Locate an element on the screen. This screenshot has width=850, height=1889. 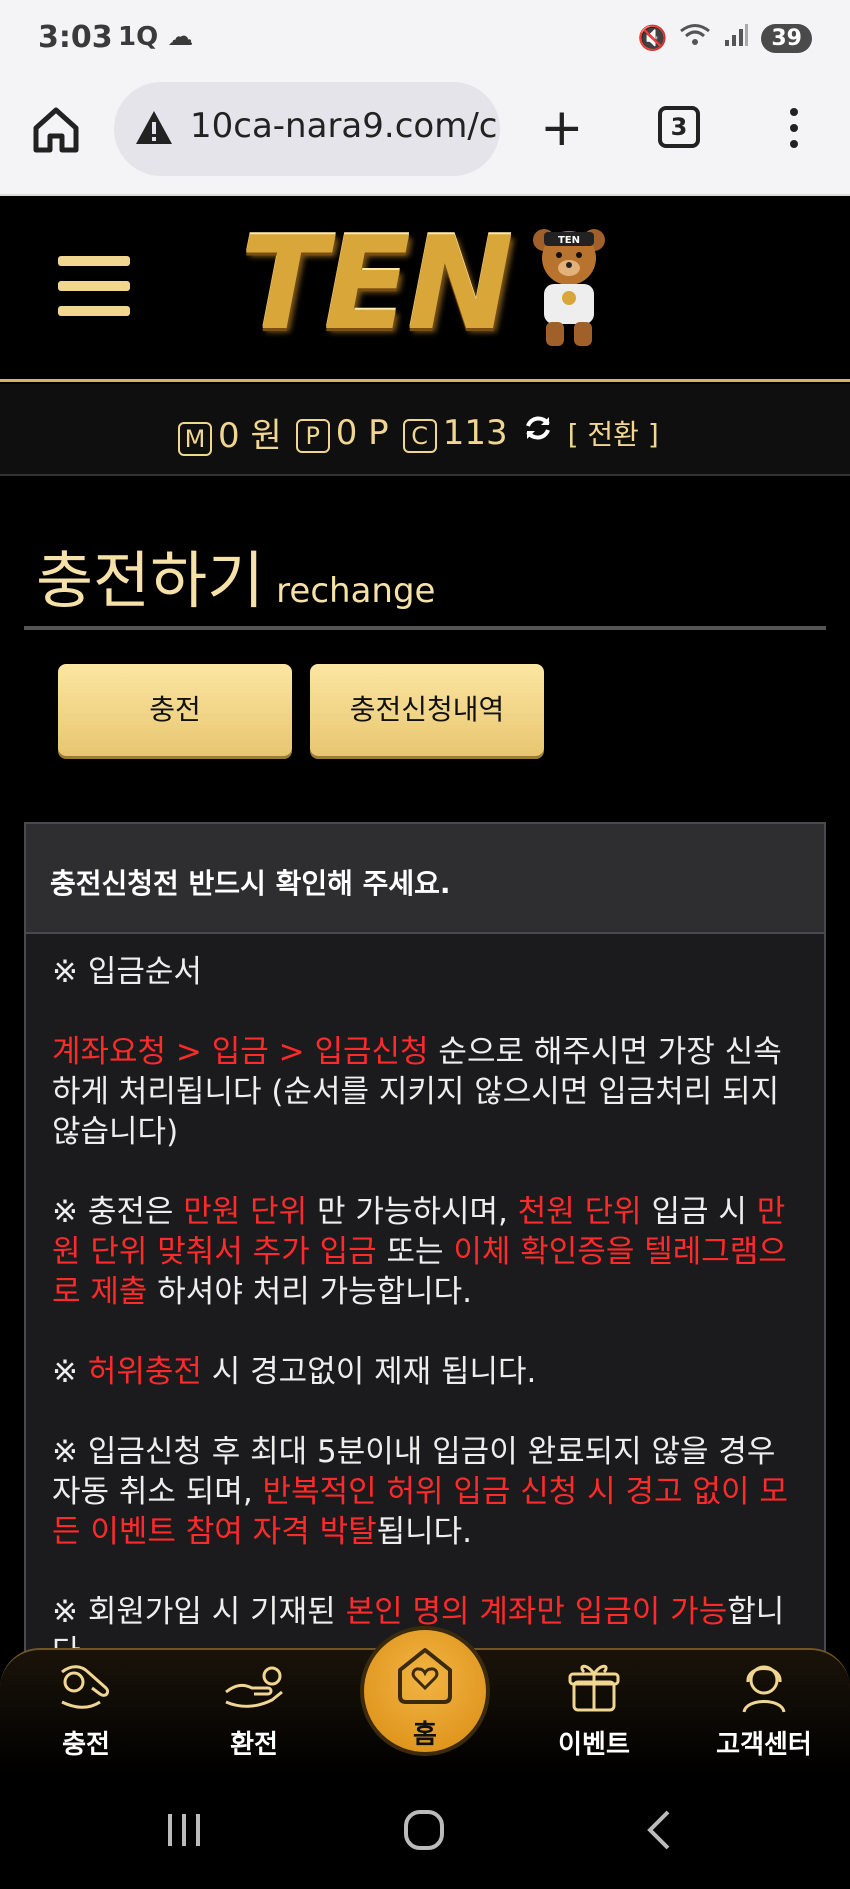
points-bar: M0 원 P0 P C 113 [ 전환 ] is located at coordinates (425, 430).